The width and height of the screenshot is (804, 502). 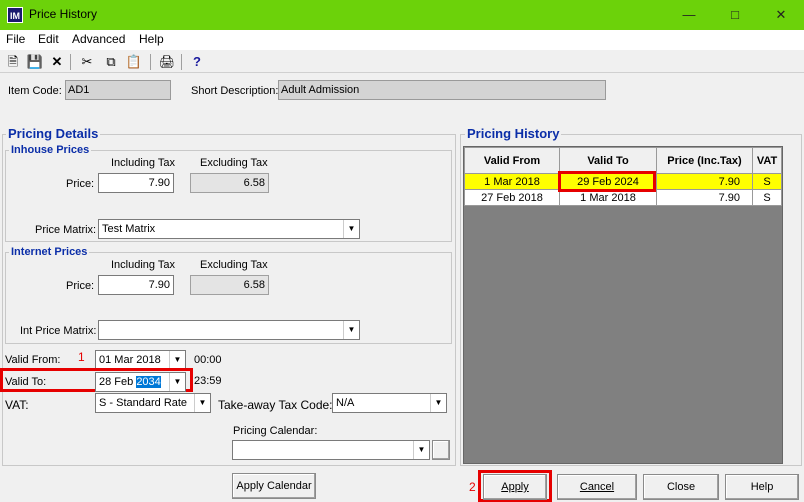 I want to click on column-valid-from: Valid From, so click(x=512, y=160).